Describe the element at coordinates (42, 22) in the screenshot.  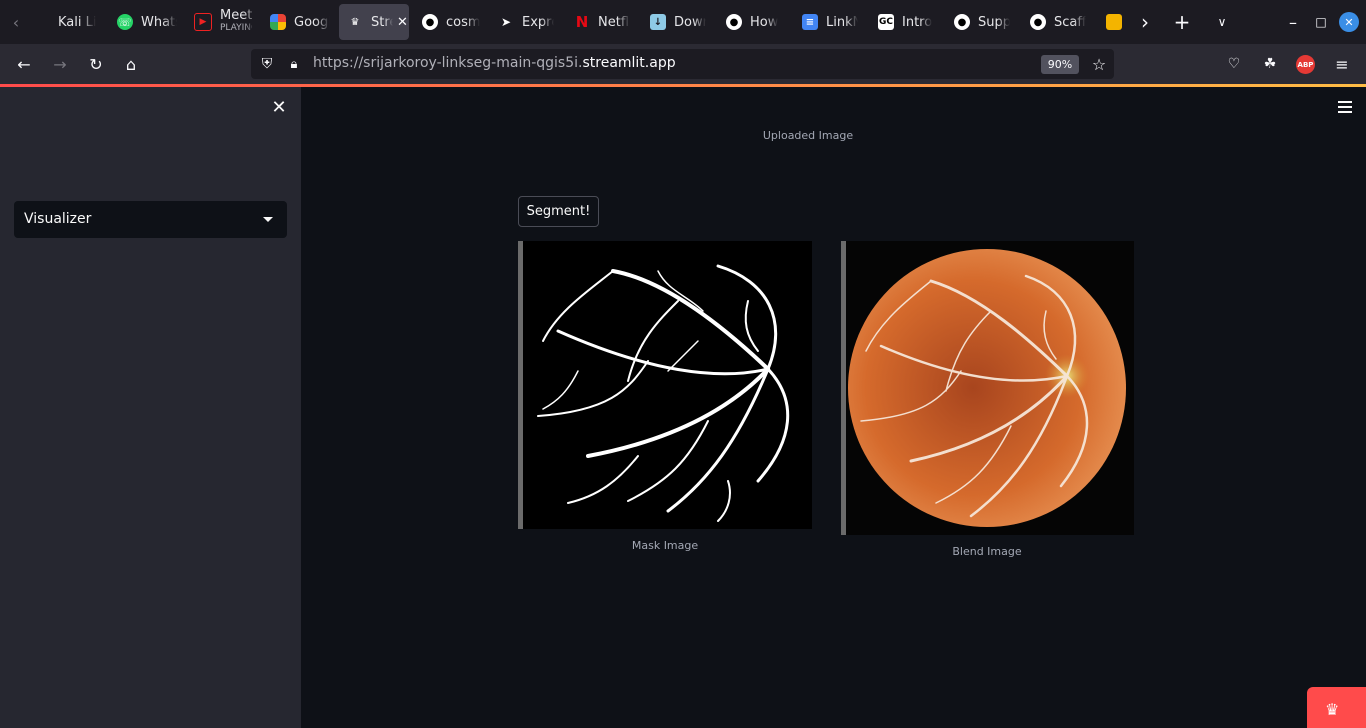
I see `kali-icon` at that location.